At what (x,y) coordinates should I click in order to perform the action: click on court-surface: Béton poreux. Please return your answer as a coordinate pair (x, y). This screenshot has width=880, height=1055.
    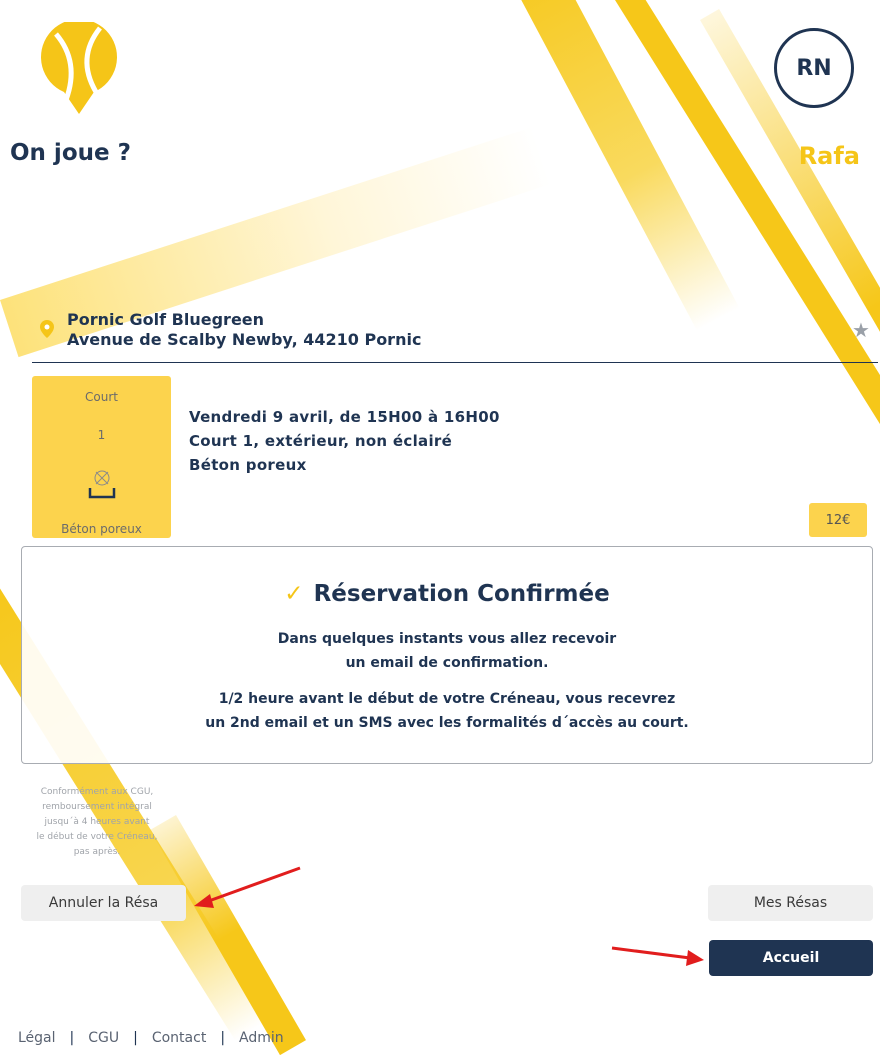
    Looking at the image, I should click on (101, 529).